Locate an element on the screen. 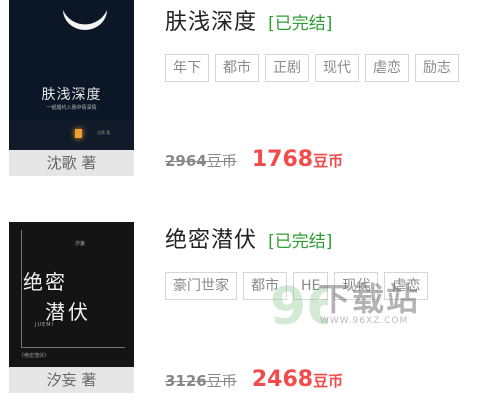 The image size is (480, 400). cover-subtitle: 一纸婚约入我中情深情 is located at coordinates (71, 108).